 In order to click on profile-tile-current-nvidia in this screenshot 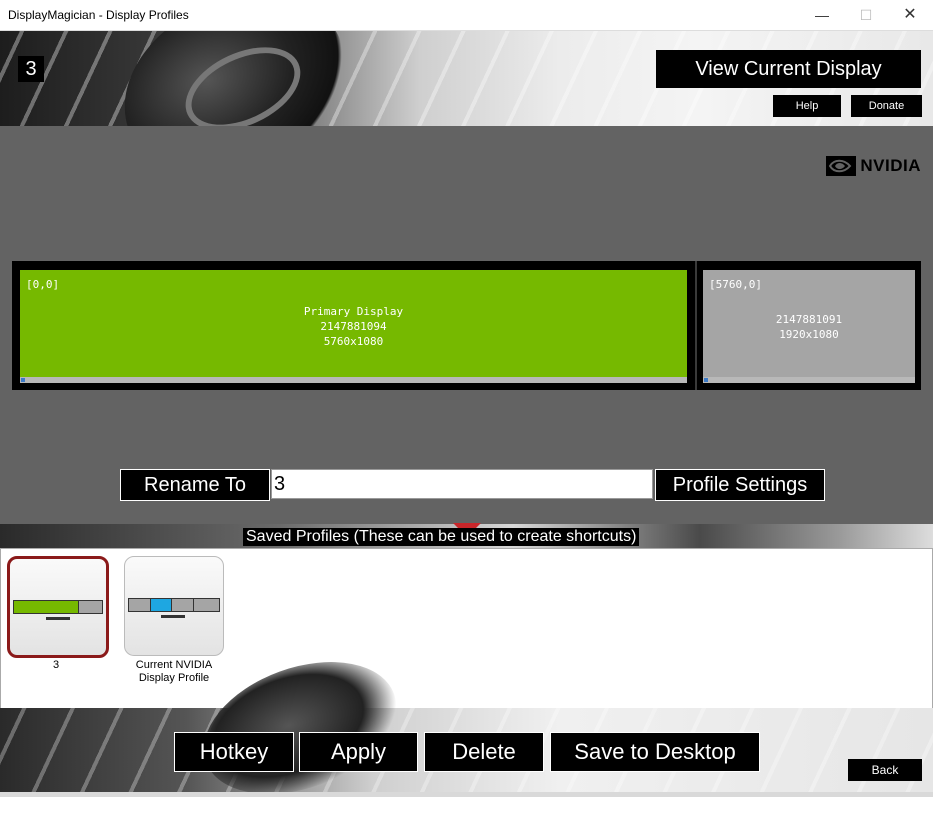, I will do `click(174, 606)`.